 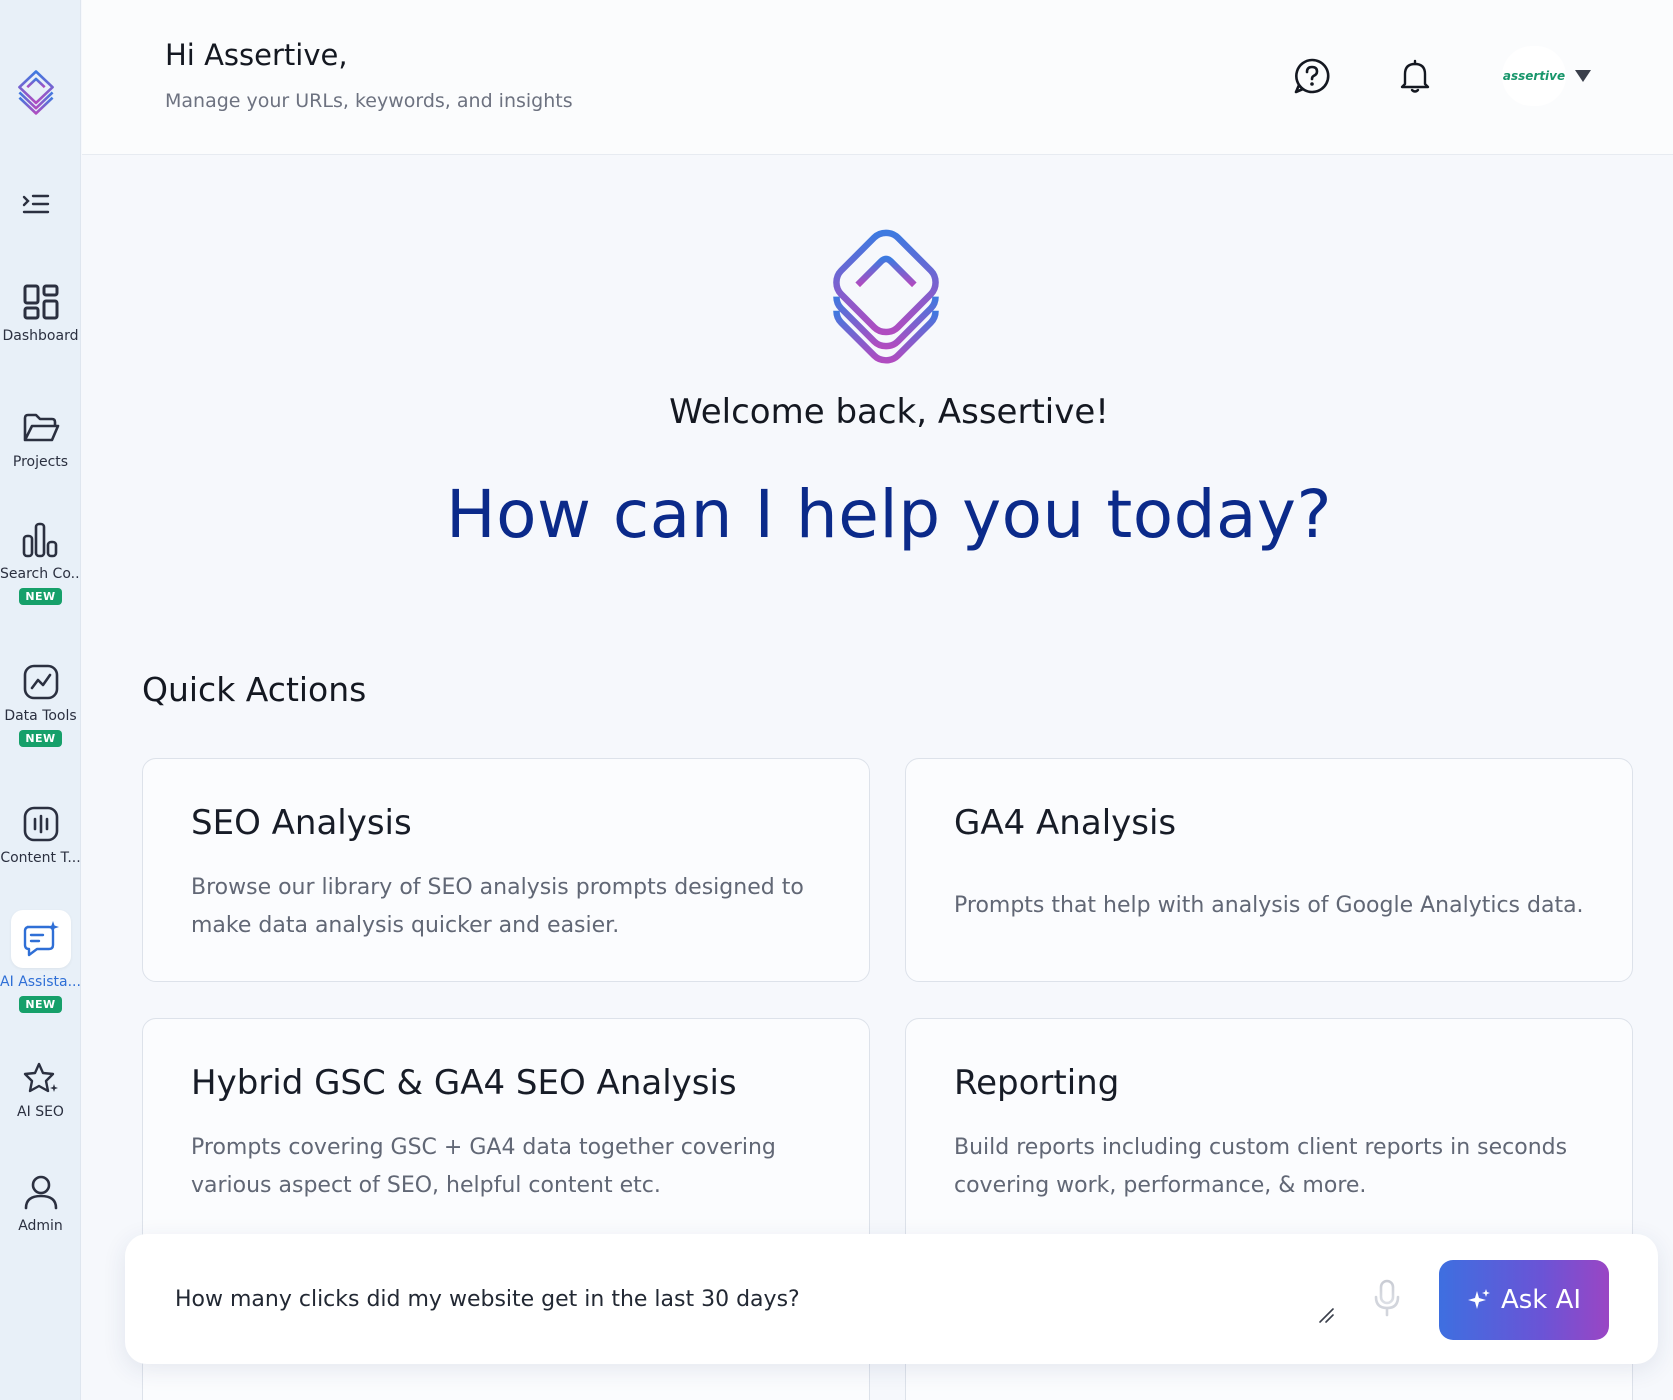 What do you see at coordinates (369, 101) in the screenshot?
I see `greeting-subtitle: Manage your URLs, keywords, and insights` at bounding box center [369, 101].